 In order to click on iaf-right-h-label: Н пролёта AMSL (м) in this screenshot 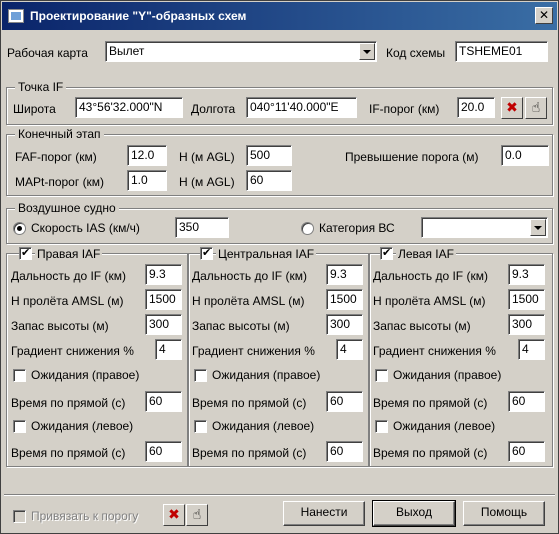, I will do `click(67, 301)`.